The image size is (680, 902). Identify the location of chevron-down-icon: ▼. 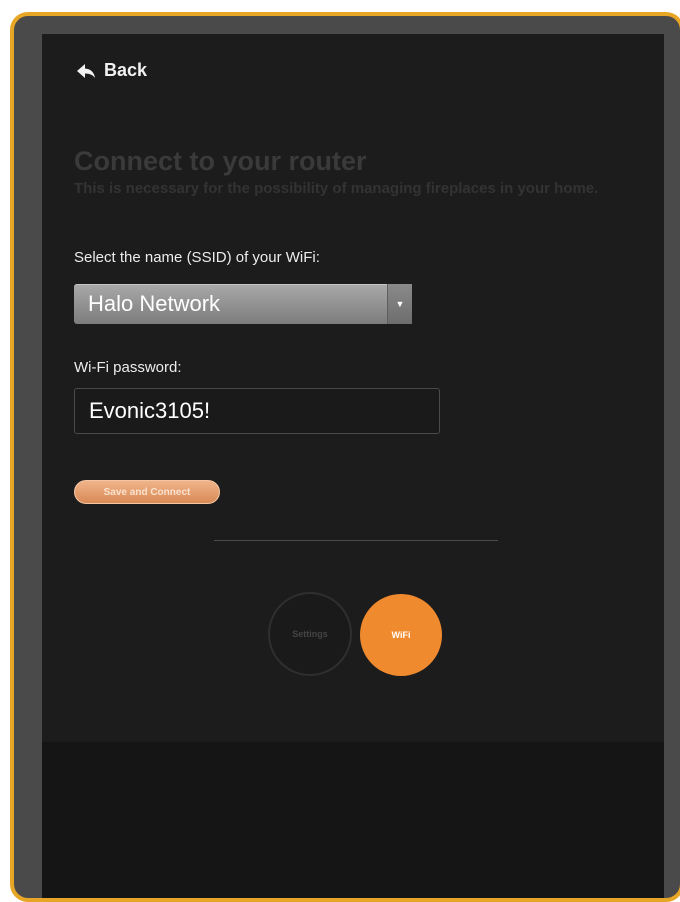
(399, 304).